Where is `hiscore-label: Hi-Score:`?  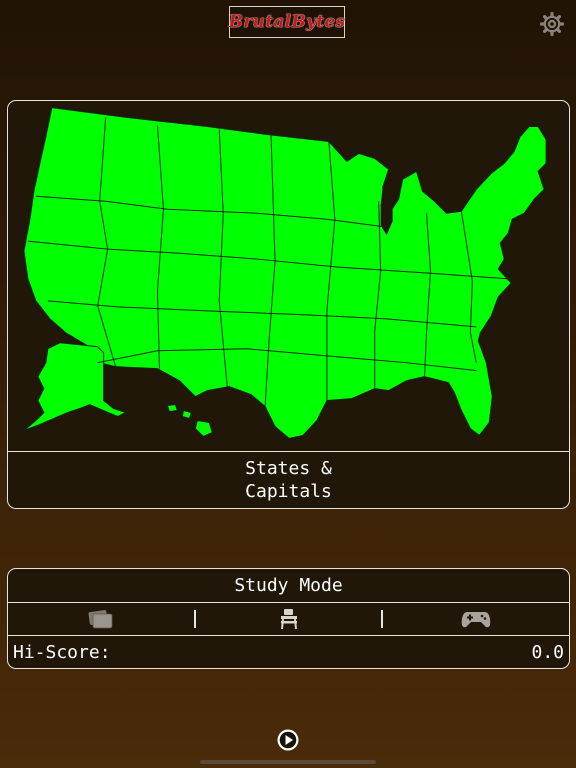
hiscore-label: Hi-Score: is located at coordinates (62, 652).